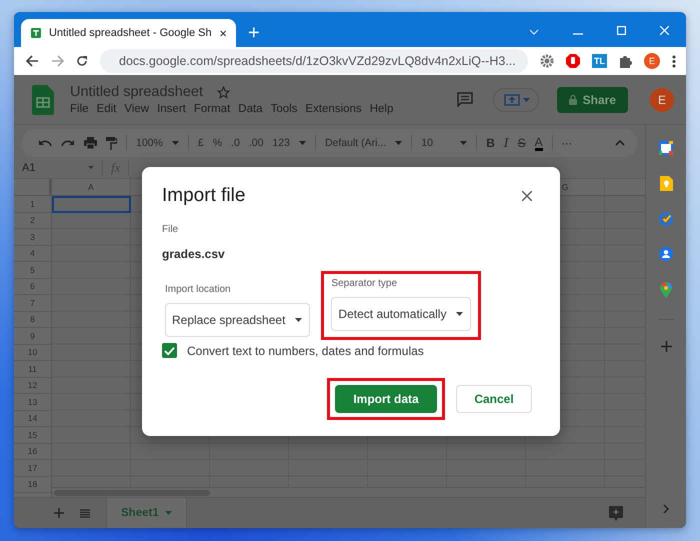 Image resolution: width=700 pixels, height=541 pixels. I want to click on user-avatar: E, so click(662, 100).